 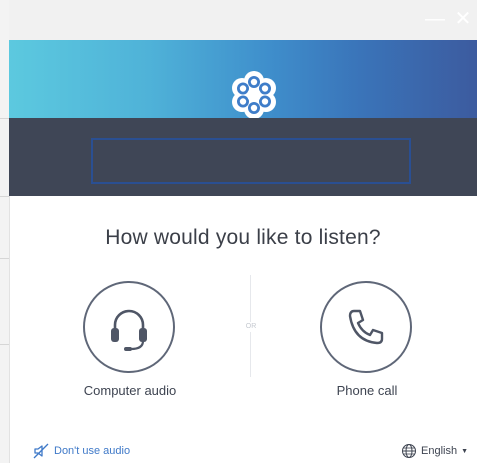 I want to click on minimize-button: —, so click(x=435, y=19).